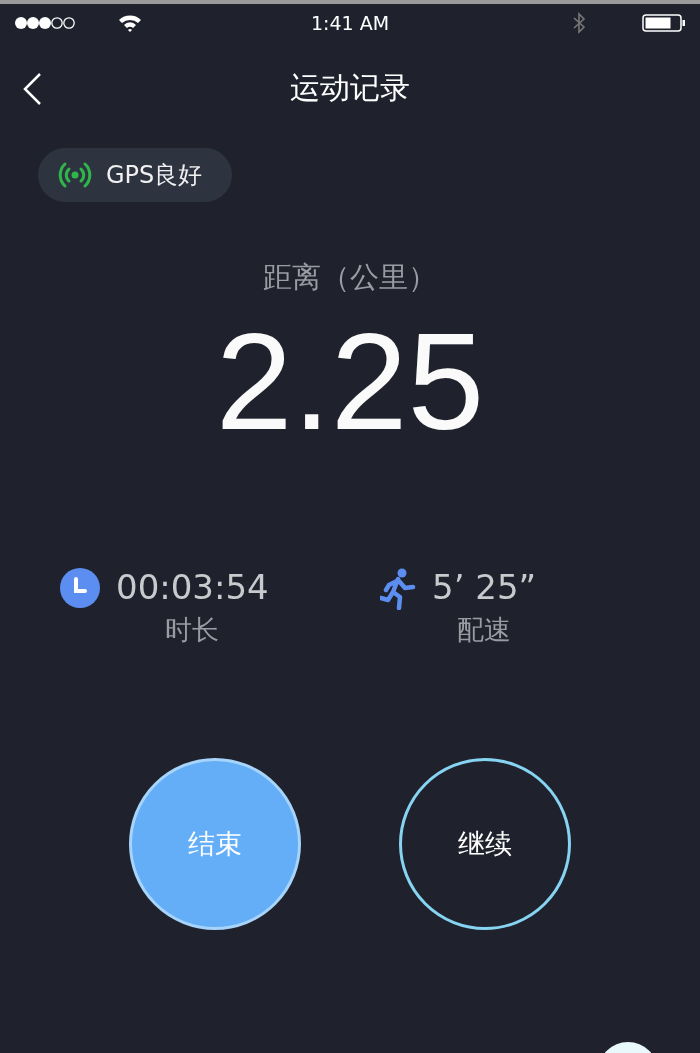 The height and width of the screenshot is (1053, 700). Describe the element at coordinates (350, 277) in the screenshot. I see `distance-label: 距离（公里）` at that location.